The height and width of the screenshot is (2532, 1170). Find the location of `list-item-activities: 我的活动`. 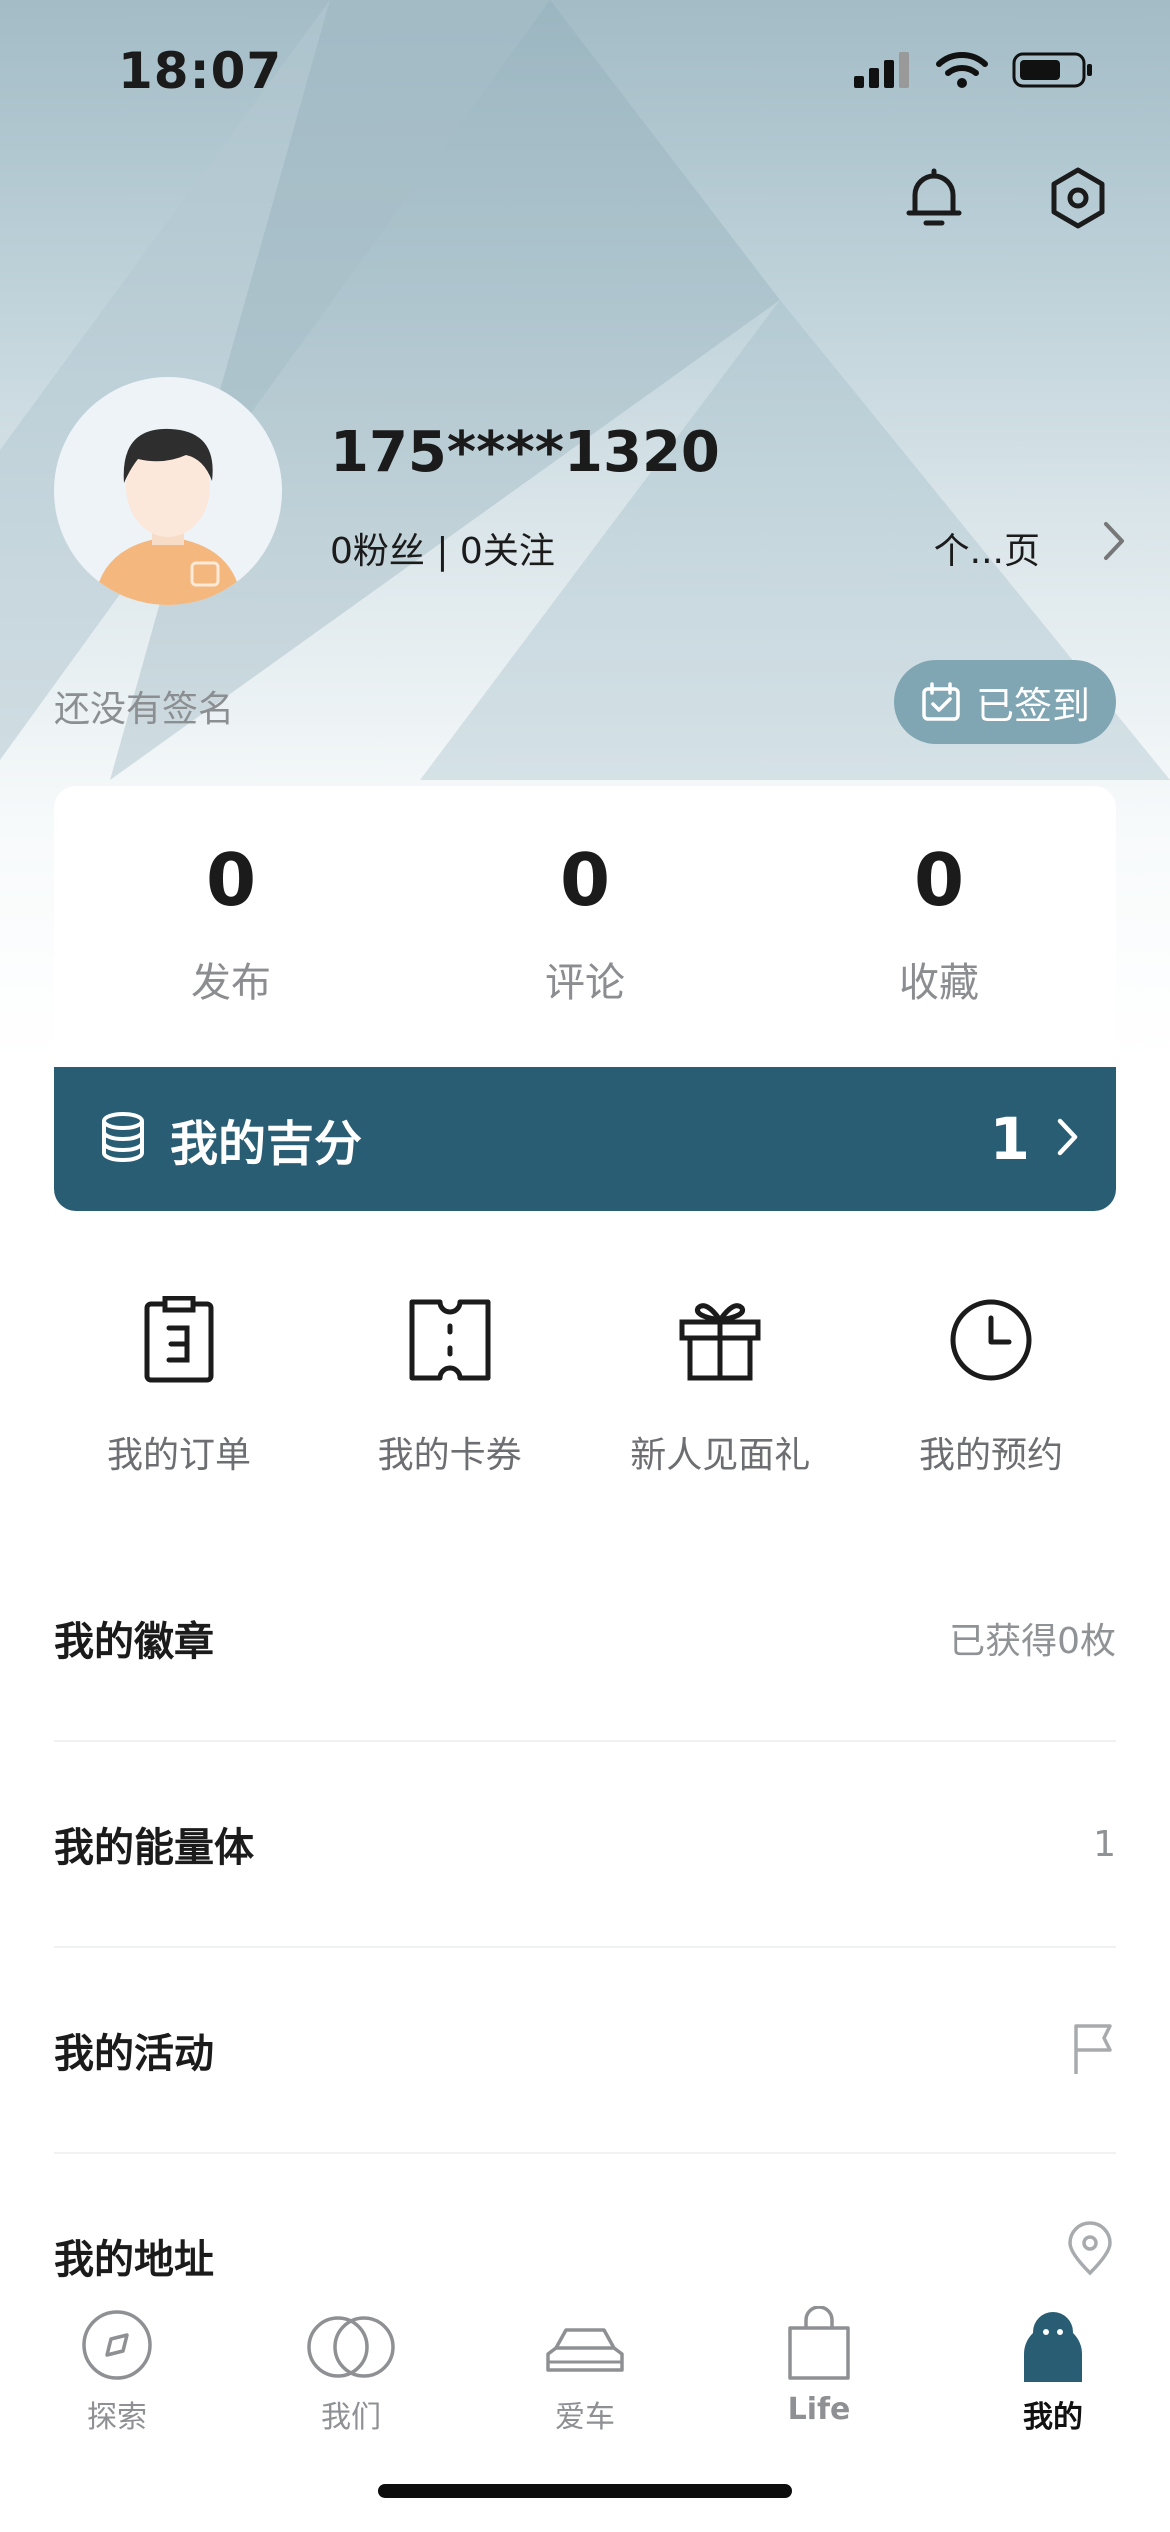

list-item-activities: 我的活动 is located at coordinates (585, 2051).